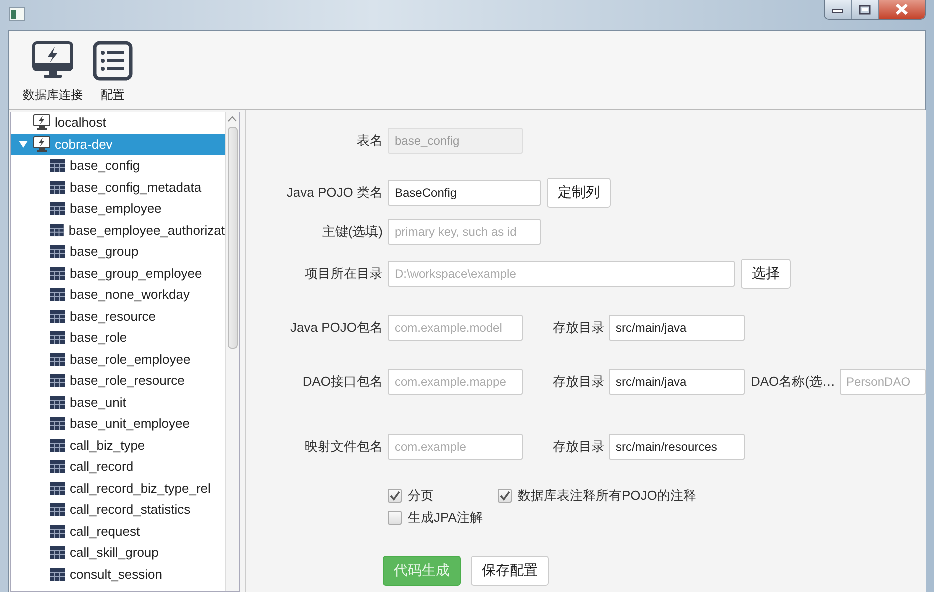  Describe the element at coordinates (118, 402) in the screenshot. I see `table-item: base_unit` at that location.